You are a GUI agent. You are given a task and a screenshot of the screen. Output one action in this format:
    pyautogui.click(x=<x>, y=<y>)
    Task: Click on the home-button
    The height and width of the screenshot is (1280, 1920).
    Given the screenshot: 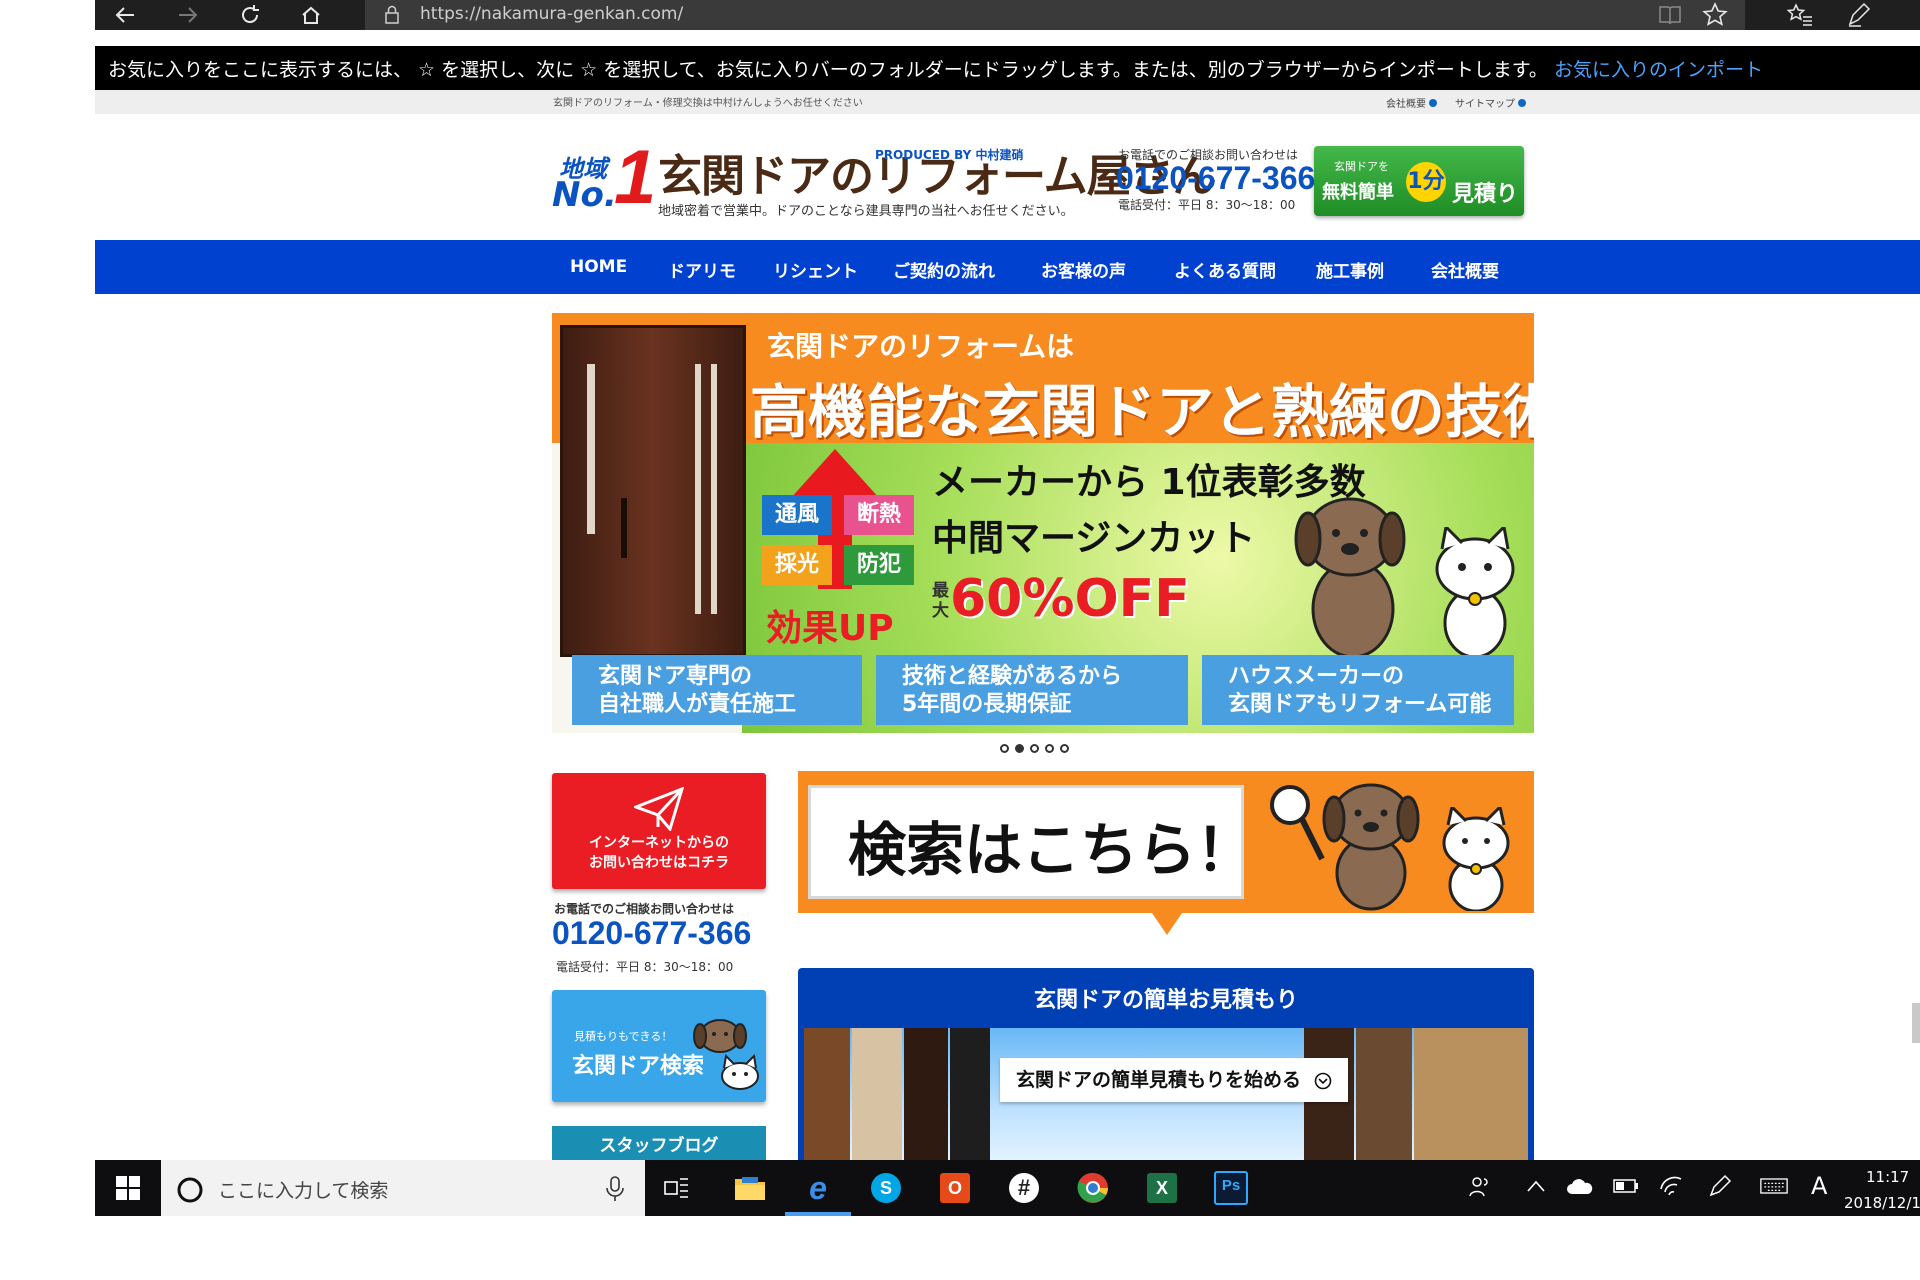 What is the action you would take?
    pyautogui.click(x=311, y=15)
    